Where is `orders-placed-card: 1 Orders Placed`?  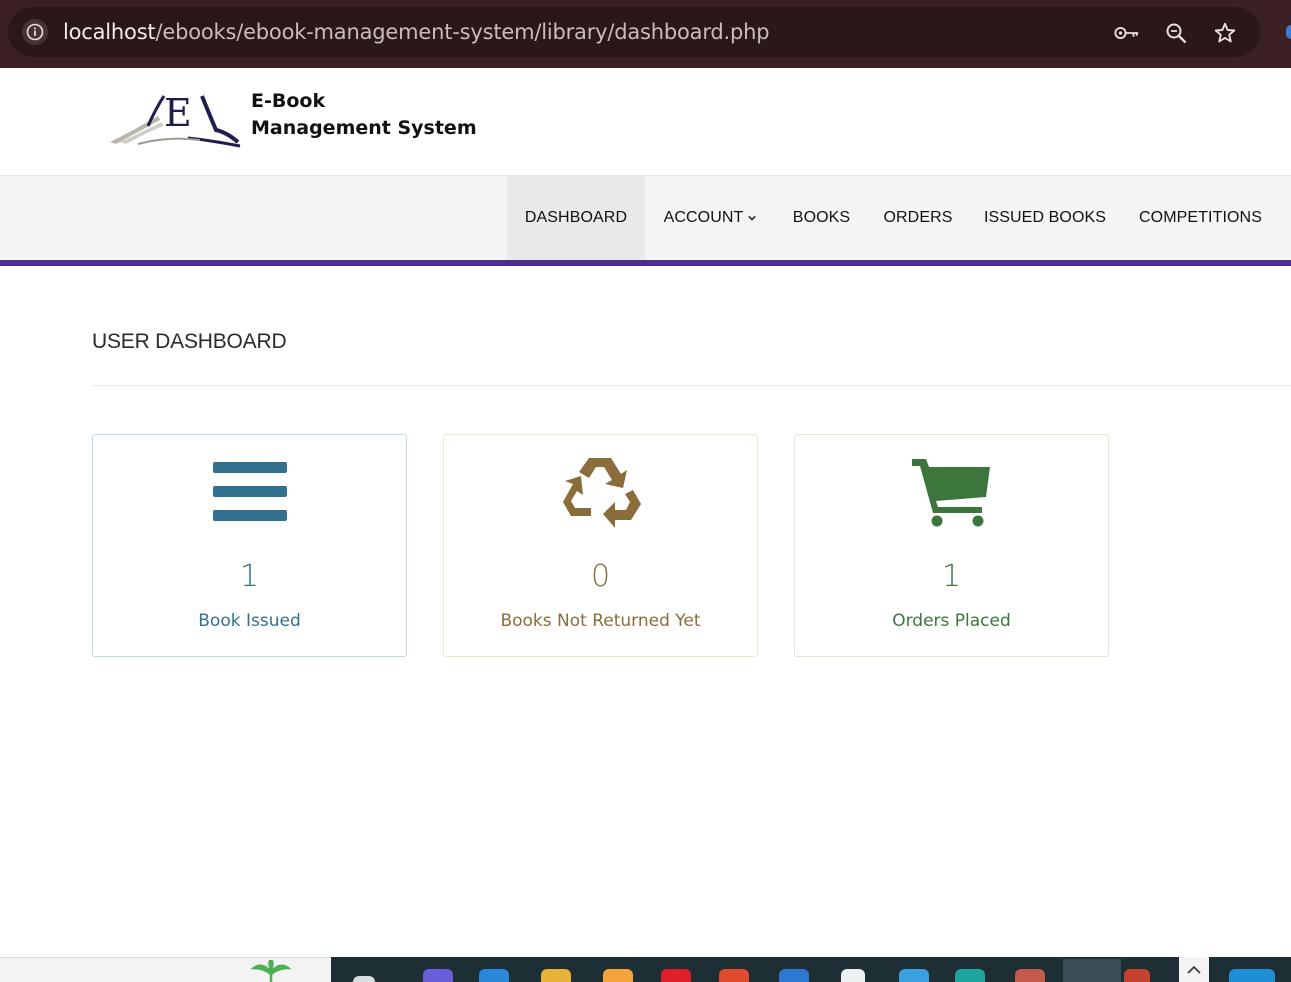 orders-placed-card: 1 Orders Placed is located at coordinates (951, 545).